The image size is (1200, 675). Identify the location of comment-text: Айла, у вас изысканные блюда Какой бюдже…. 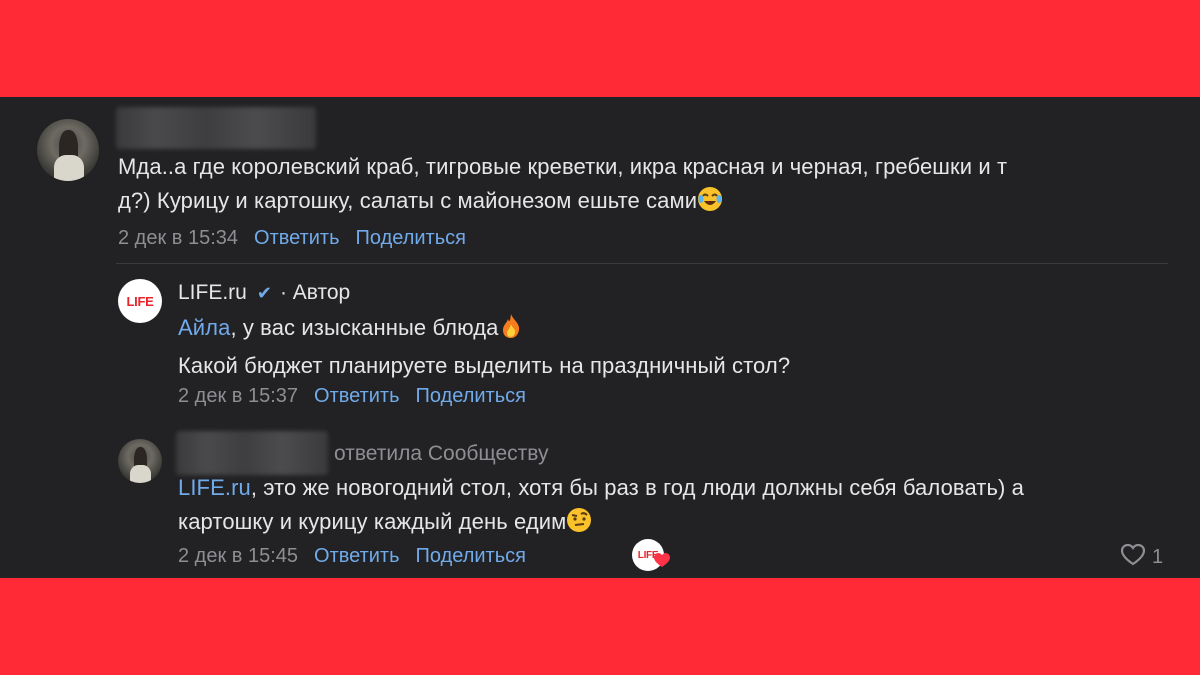
(484, 345).